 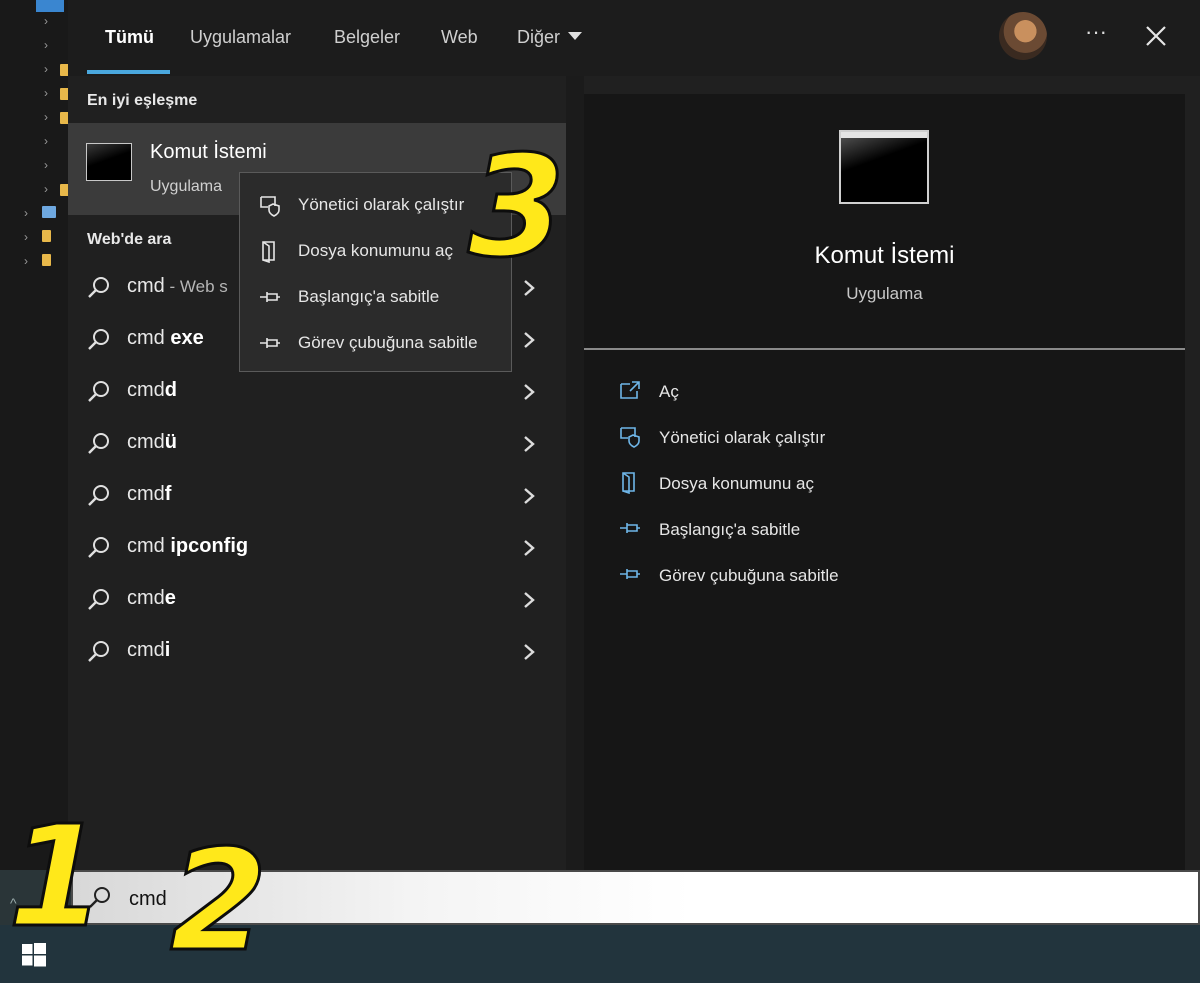 I want to click on detail-action-label: Yönetici olarak çalıştır, so click(x=742, y=437).